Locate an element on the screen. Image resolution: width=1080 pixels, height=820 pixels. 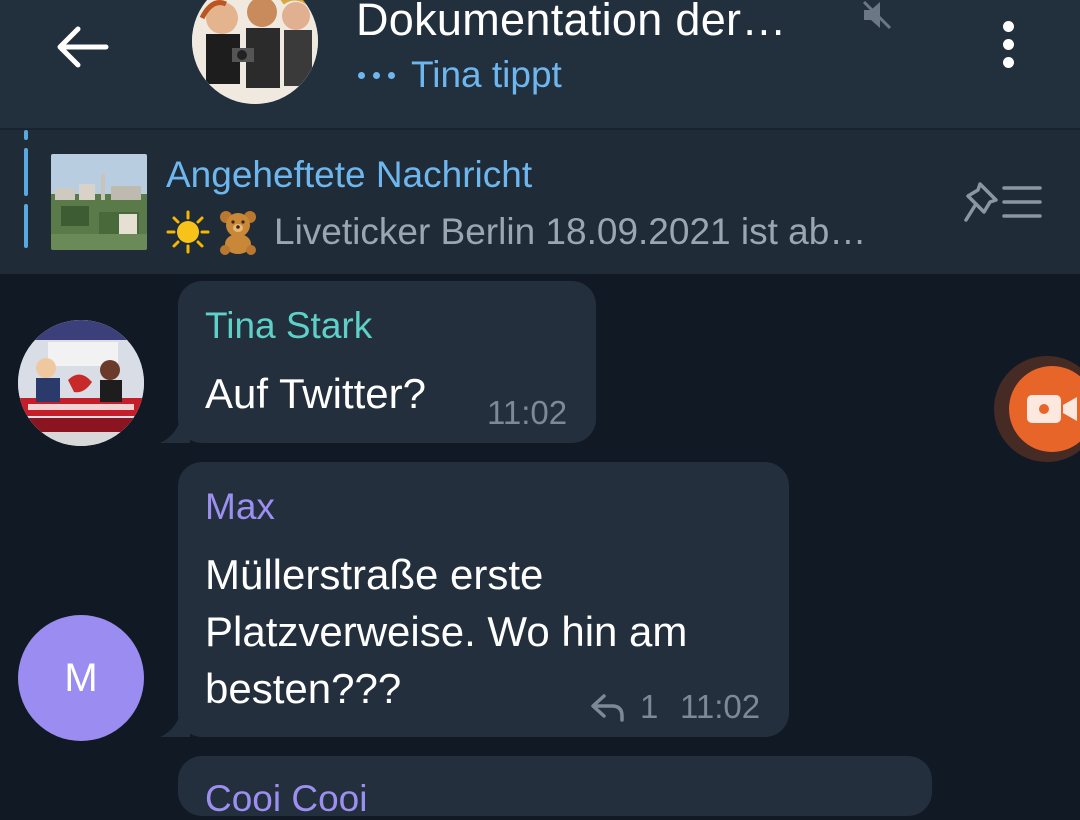
video-camera-icon is located at coordinates (1052, 409).